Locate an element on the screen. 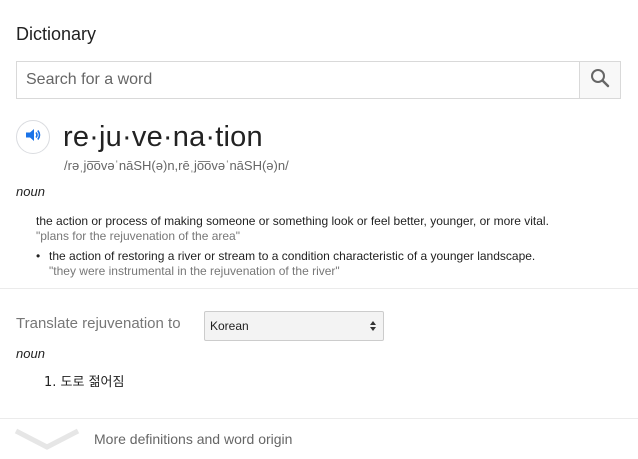 The height and width of the screenshot is (459, 638). search-input is located at coordinates (298, 80).